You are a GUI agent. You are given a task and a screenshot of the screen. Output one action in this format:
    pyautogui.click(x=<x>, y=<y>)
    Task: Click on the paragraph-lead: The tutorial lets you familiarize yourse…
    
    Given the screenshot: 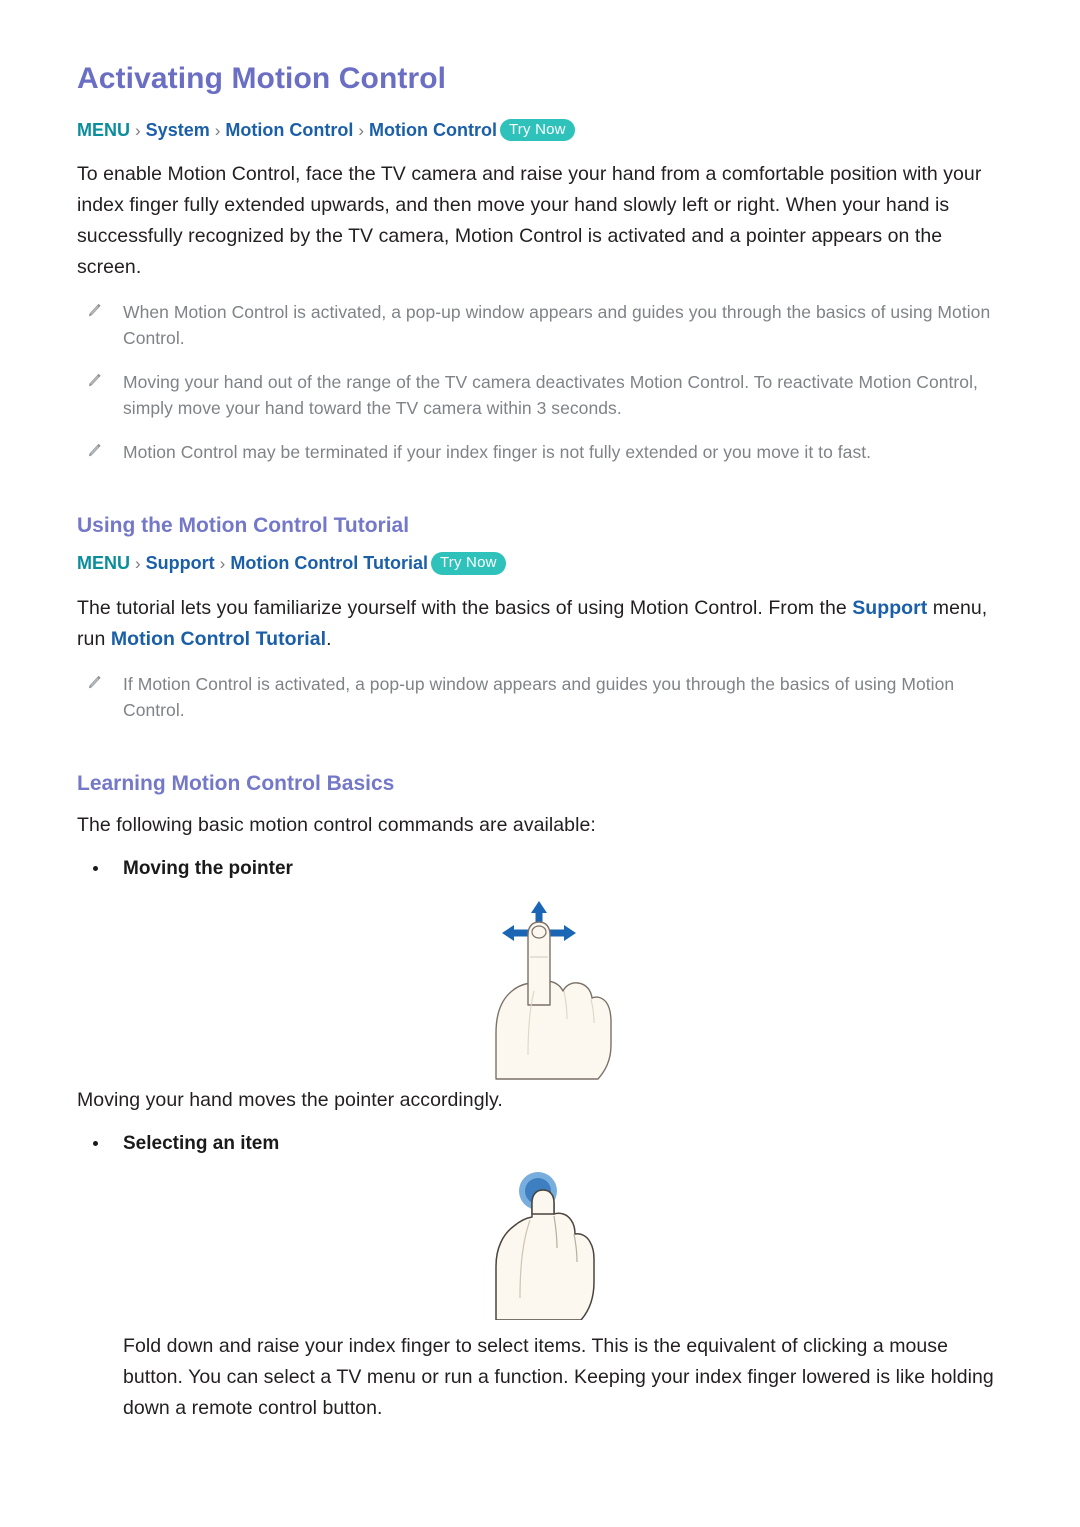 What is the action you would take?
    pyautogui.click(x=465, y=608)
    